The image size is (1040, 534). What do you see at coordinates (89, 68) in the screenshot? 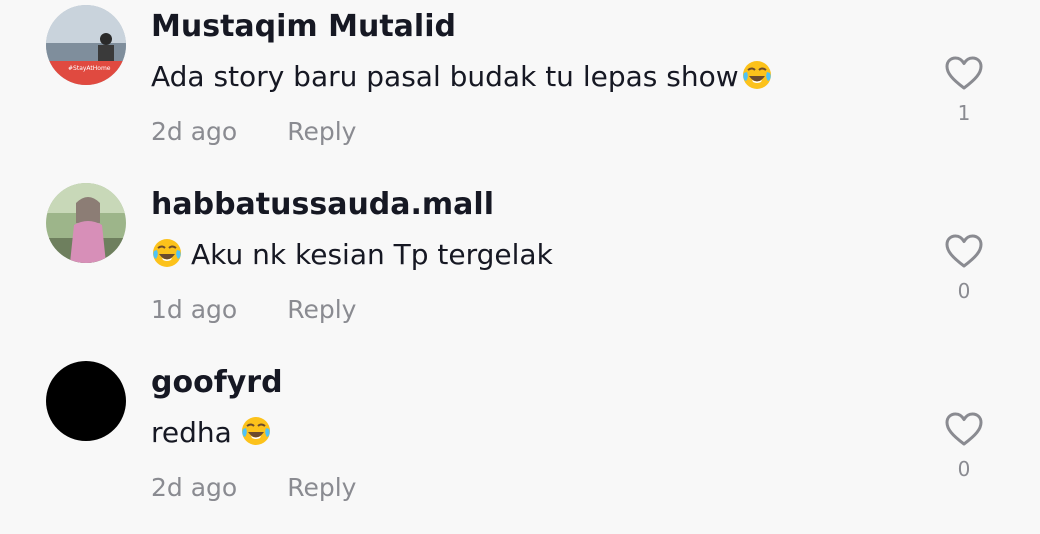
I see `avatar-text: #StayAtHome` at bounding box center [89, 68].